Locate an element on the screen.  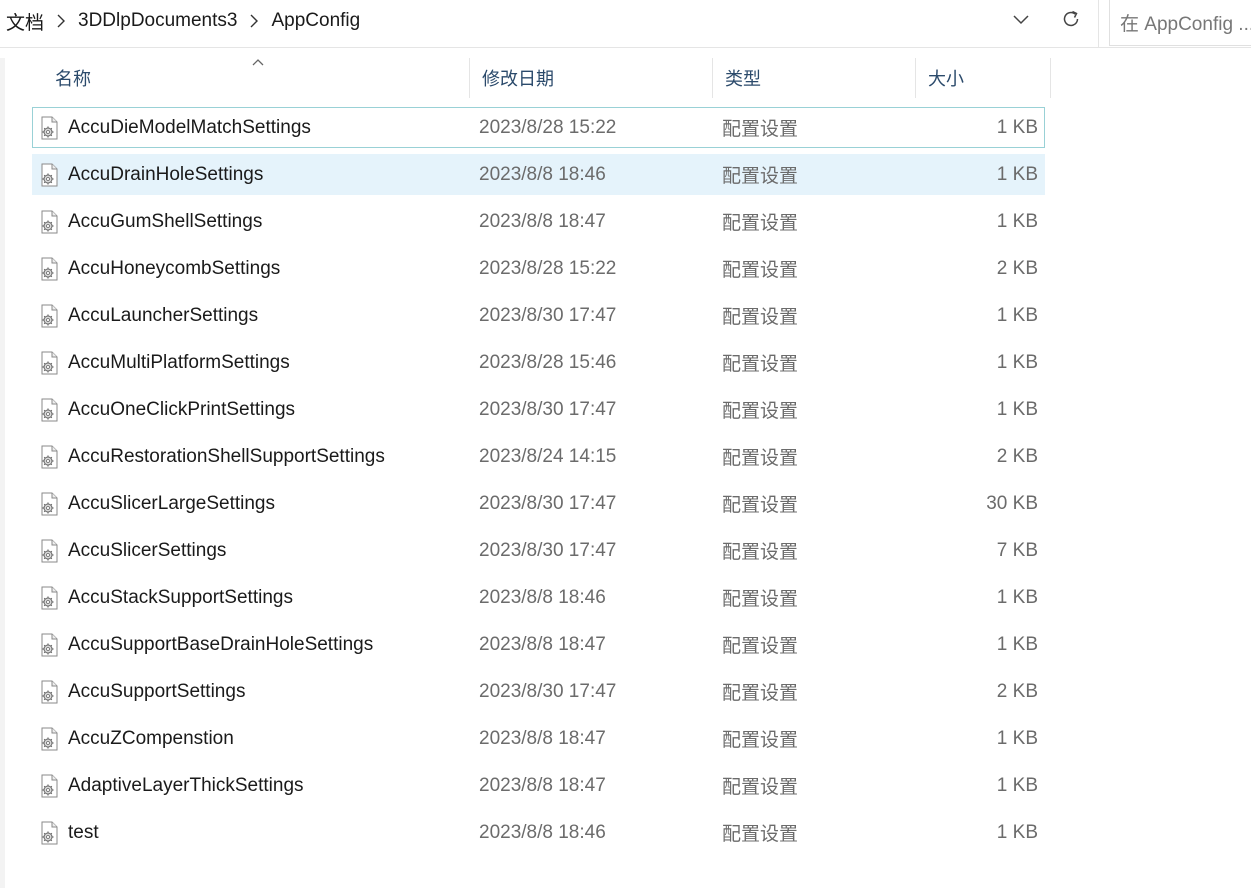
file-name: AccuOneClickPrintSettings is located at coordinates (182, 409).